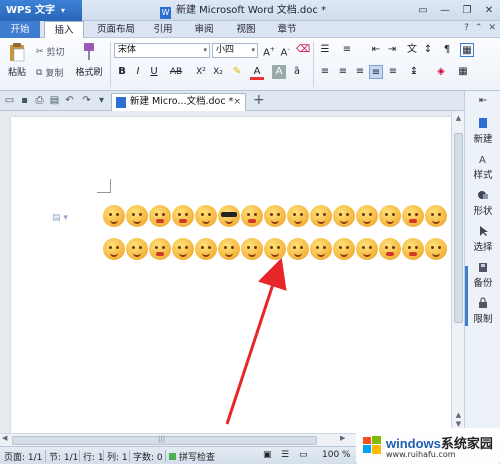 The height and width of the screenshot is (464, 500). I want to click on taskpane-item-shape: 形状, so click(482, 203).